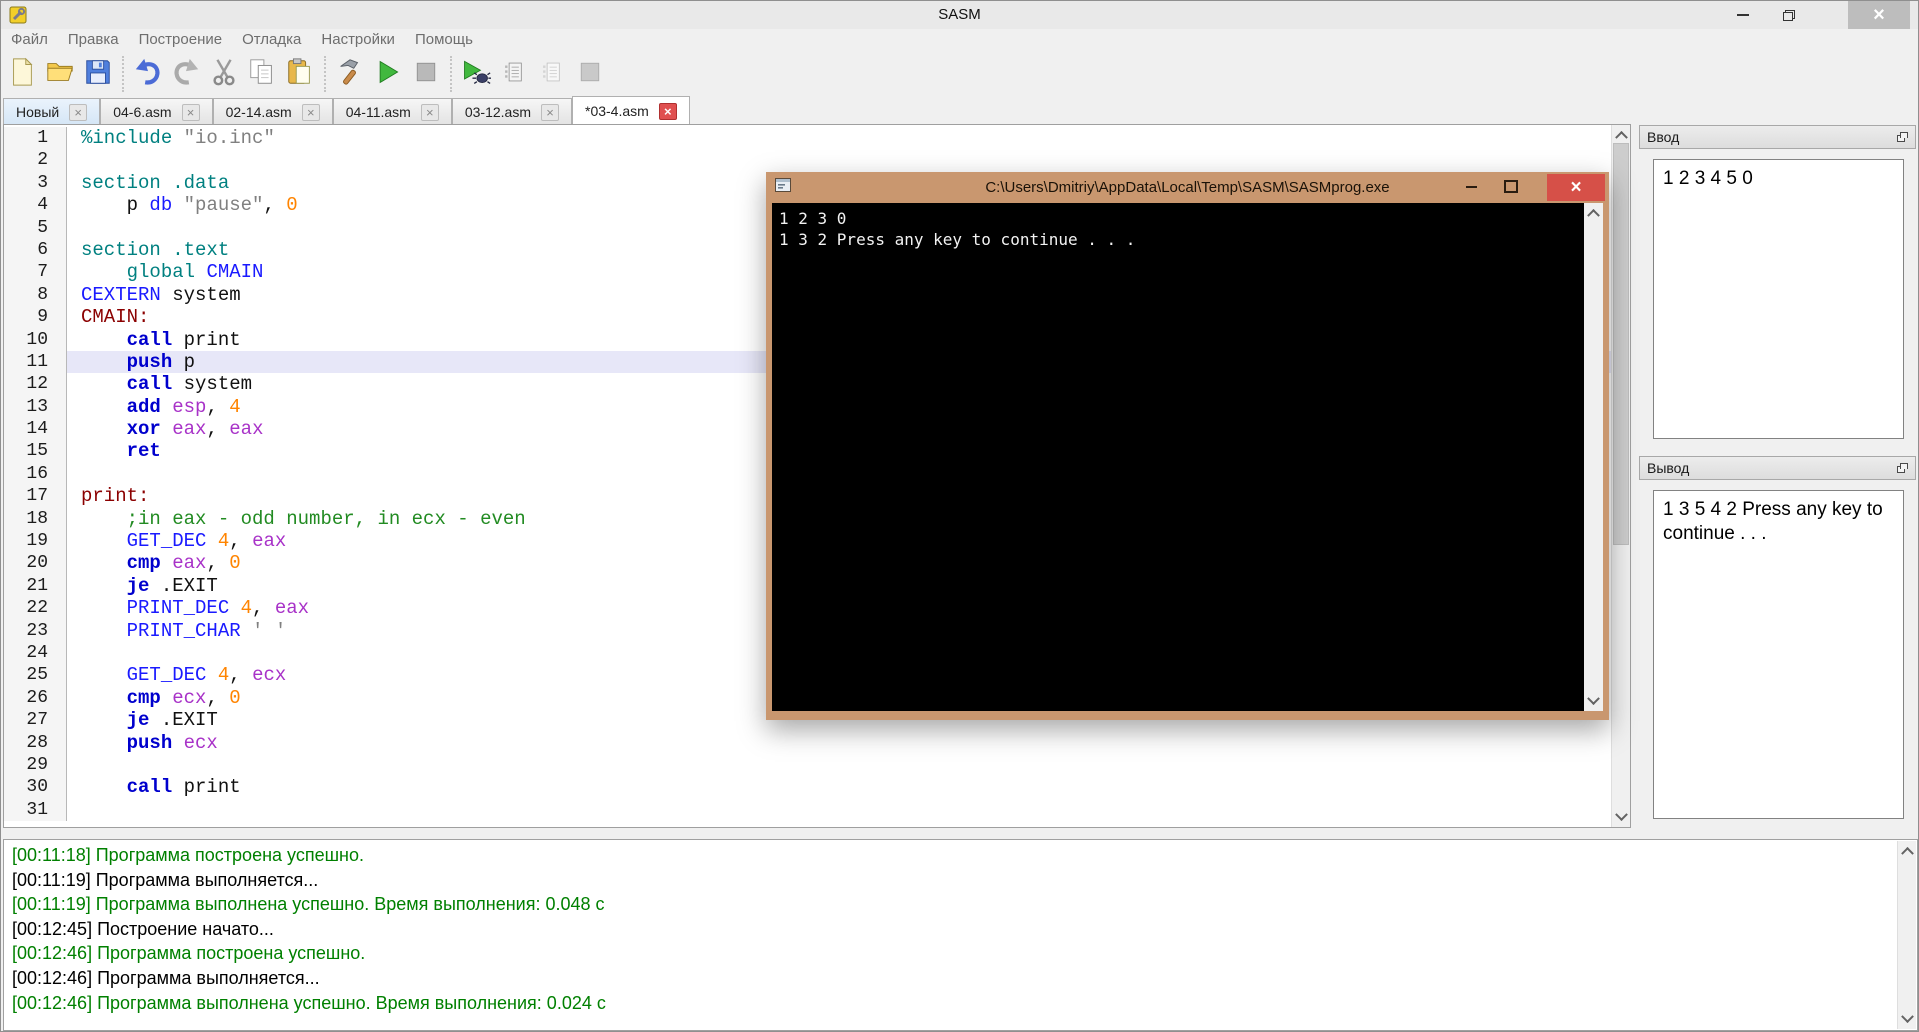 This screenshot has width=1919, height=1032. What do you see at coordinates (272, 111) in the screenshot?
I see `tab-02-14.asm: 02-14.asm` at bounding box center [272, 111].